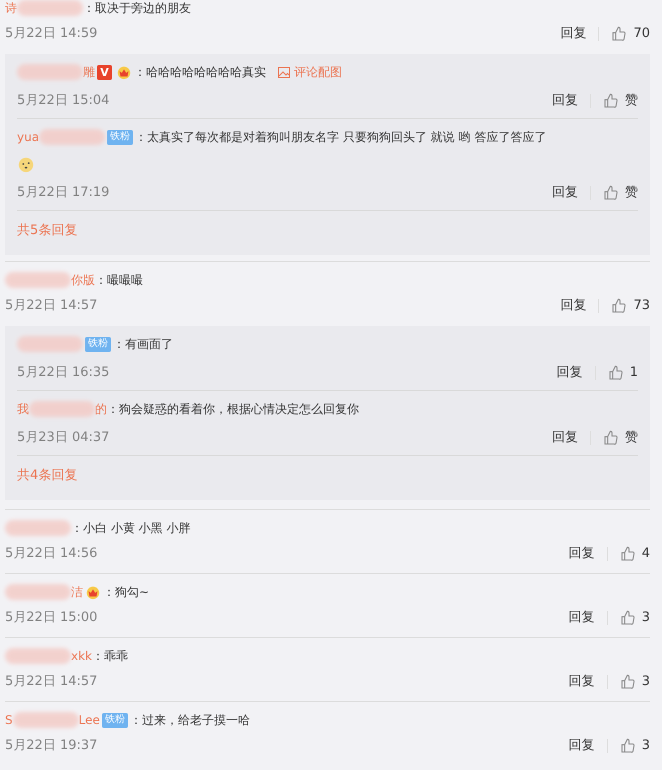 The width and height of the screenshot is (662, 770). What do you see at coordinates (233, 409) in the screenshot?
I see `reply-text: ：狗会疑惑的看着你，根据心情决定怎么回复你` at bounding box center [233, 409].